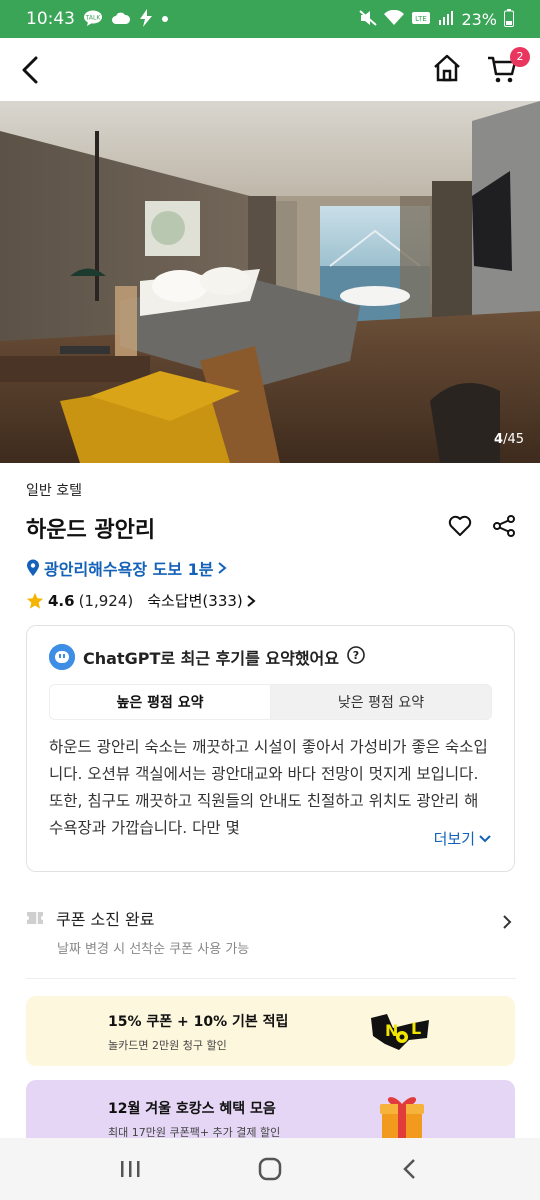  I want to click on mute-icon, so click(368, 19).